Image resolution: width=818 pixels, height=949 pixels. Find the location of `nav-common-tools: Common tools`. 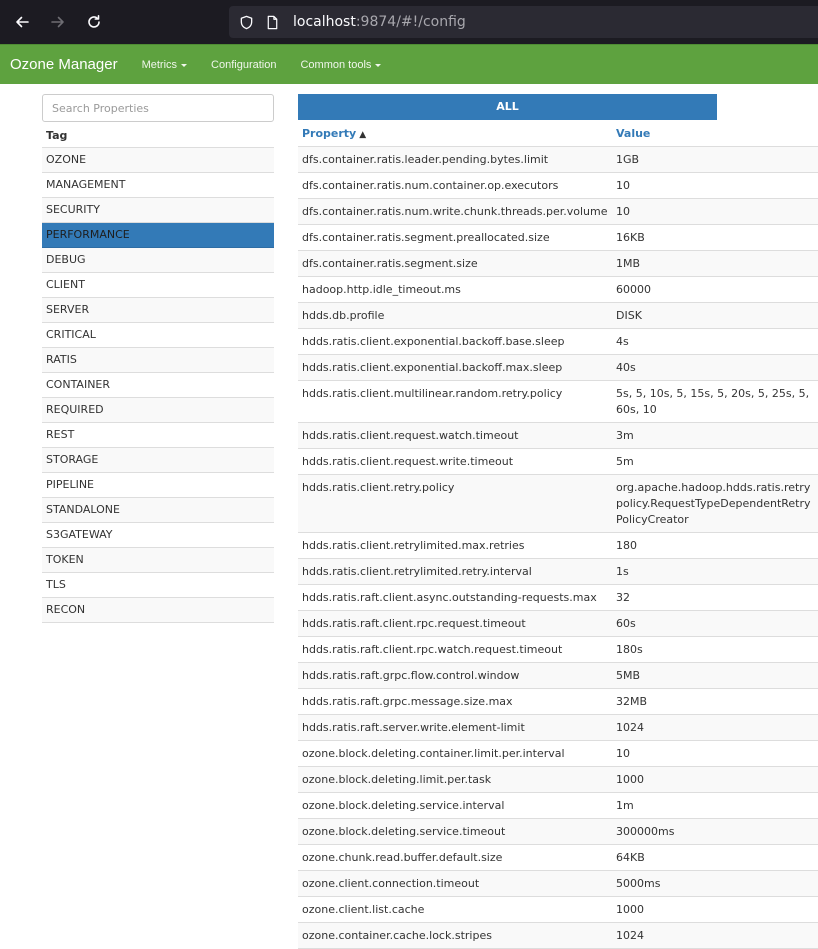

nav-common-tools: Common tools is located at coordinates (341, 64).